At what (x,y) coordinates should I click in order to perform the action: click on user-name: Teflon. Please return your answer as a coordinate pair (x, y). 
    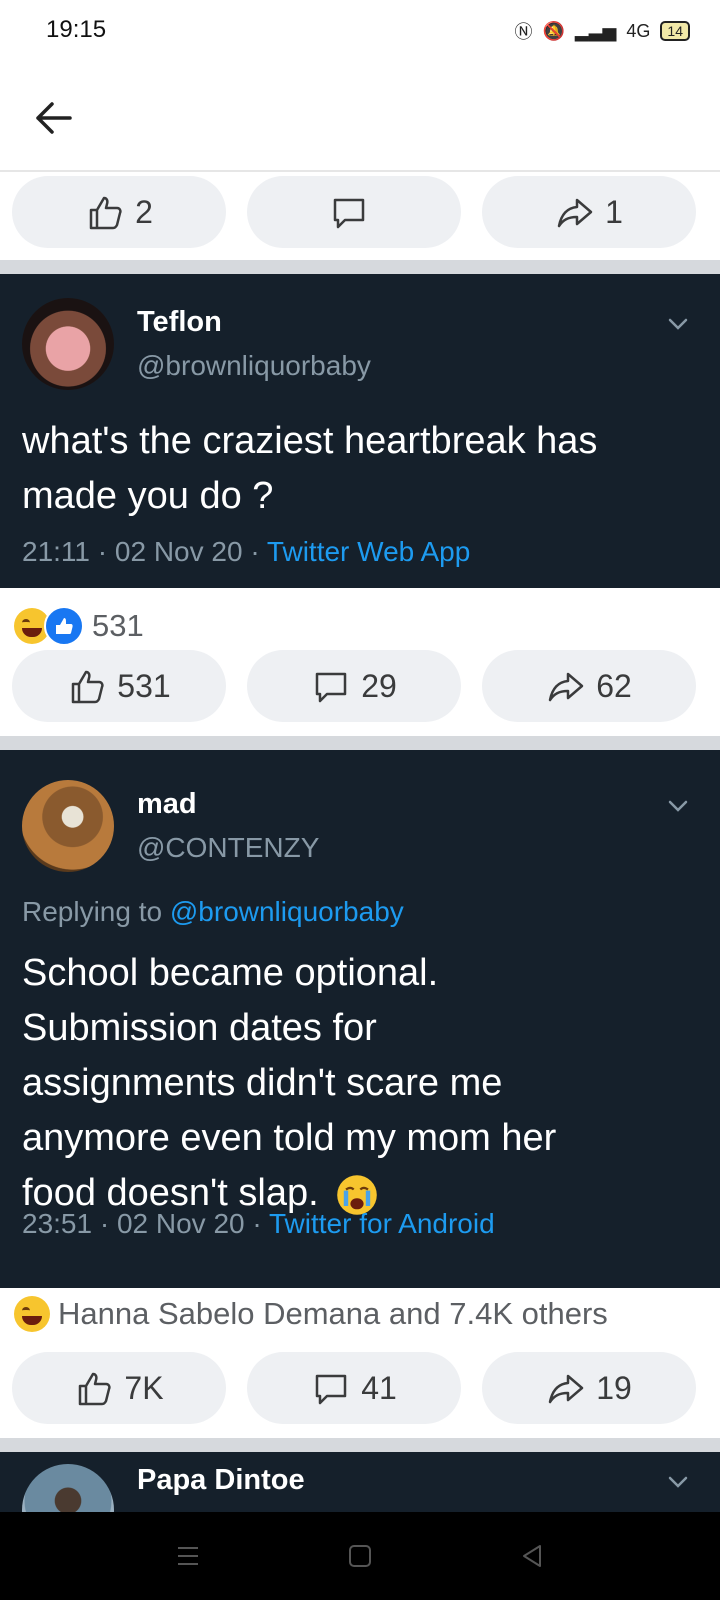
    Looking at the image, I should click on (179, 322).